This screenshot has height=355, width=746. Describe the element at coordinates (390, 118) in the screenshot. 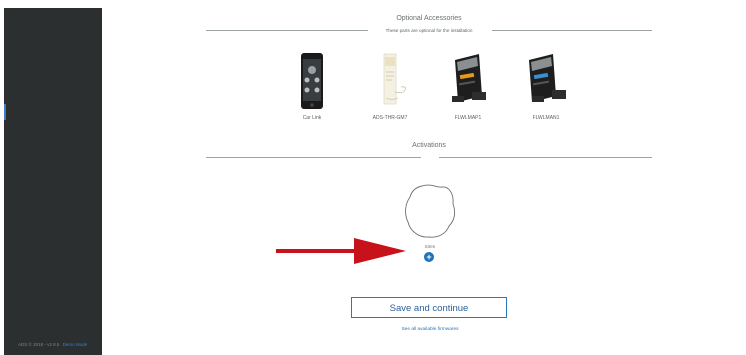

I see `accessory-label: ADS-THR-GM7` at that location.